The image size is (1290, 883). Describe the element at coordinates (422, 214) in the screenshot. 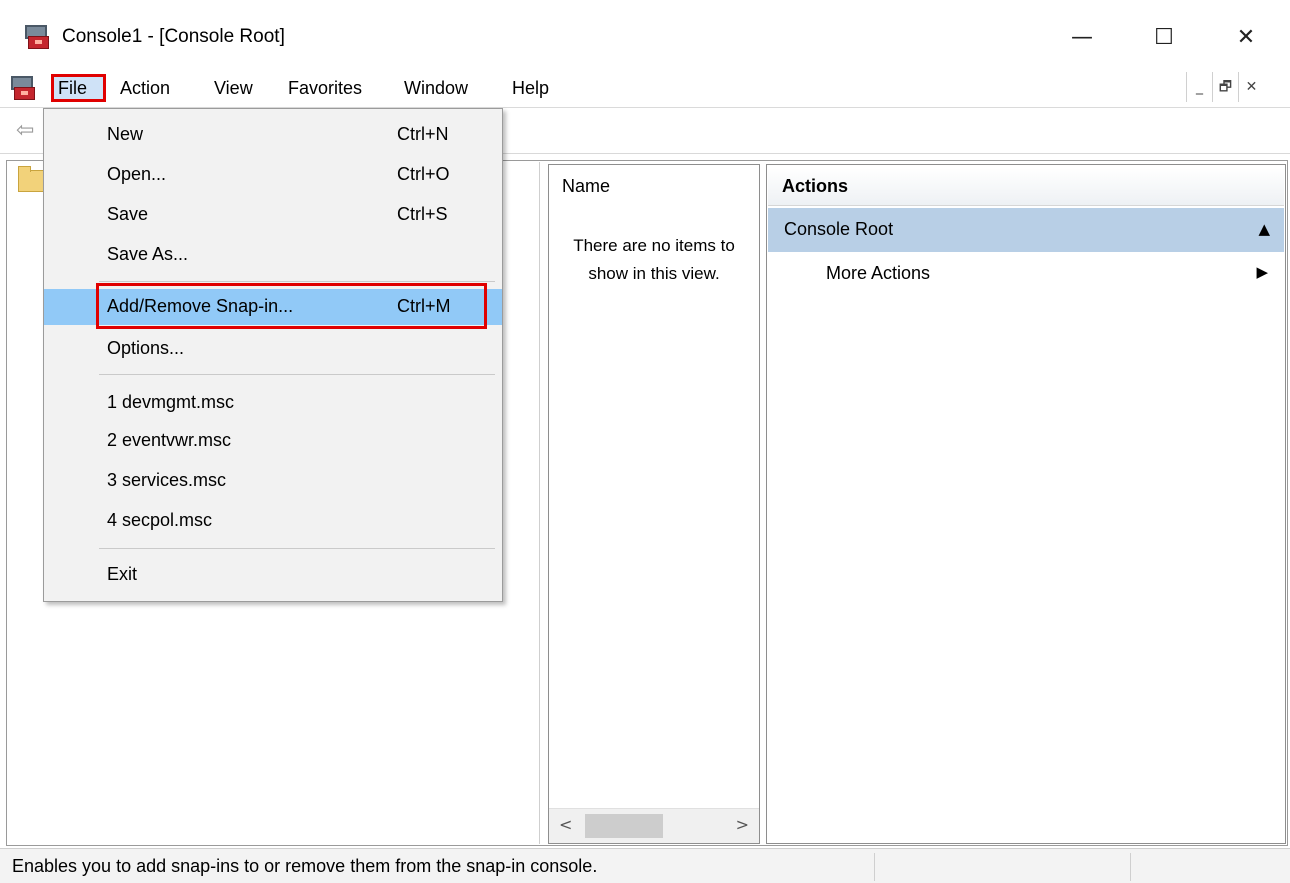

I see `menu-item-shortcut: Ctrl+S` at that location.